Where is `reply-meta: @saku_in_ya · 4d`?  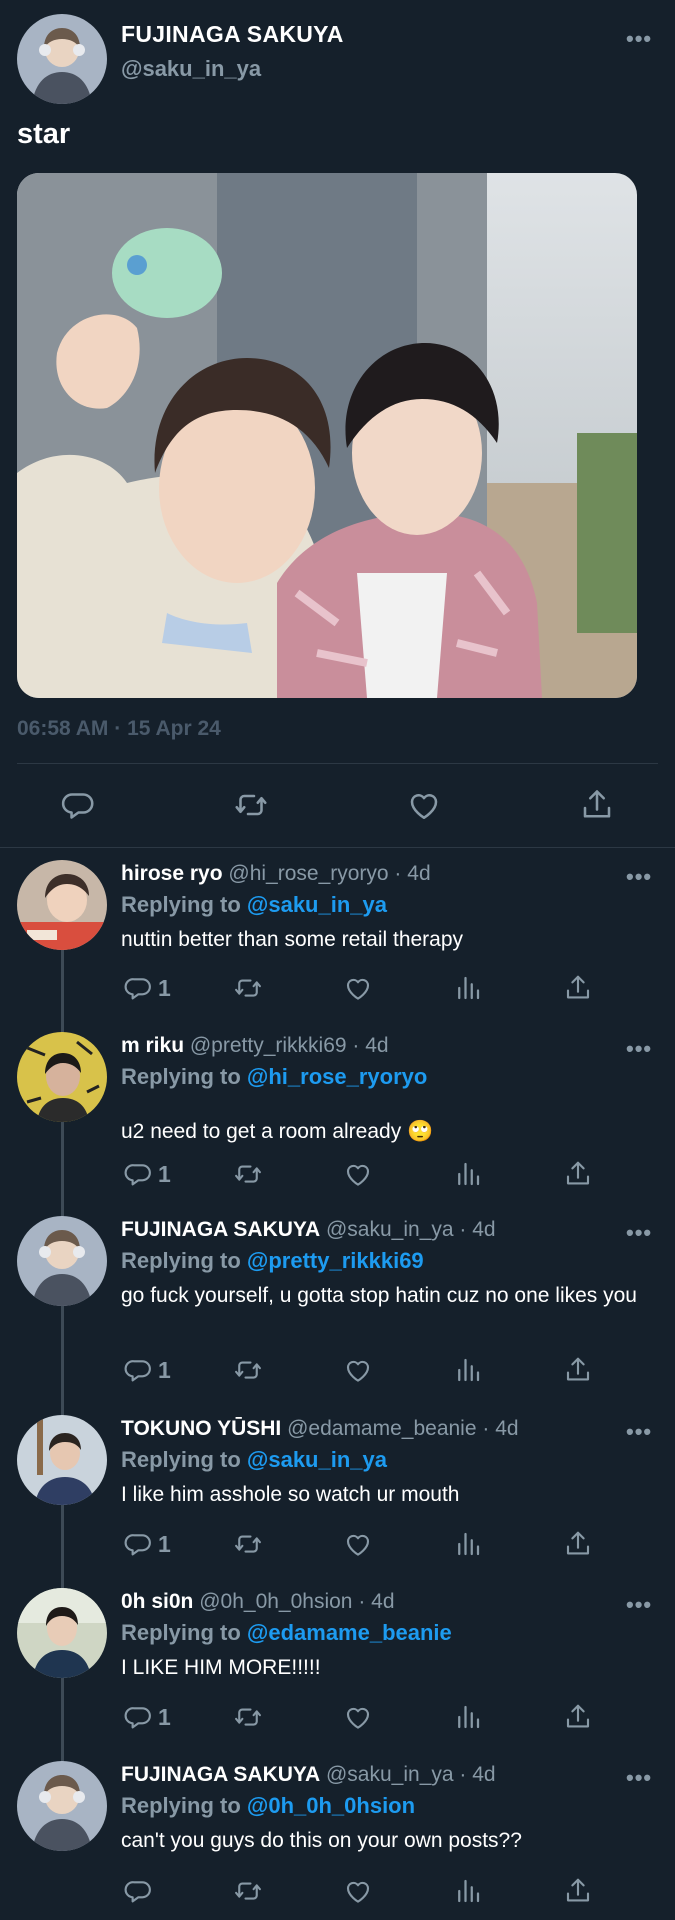
reply-meta: @saku_in_ya · 4d is located at coordinates (408, 1229).